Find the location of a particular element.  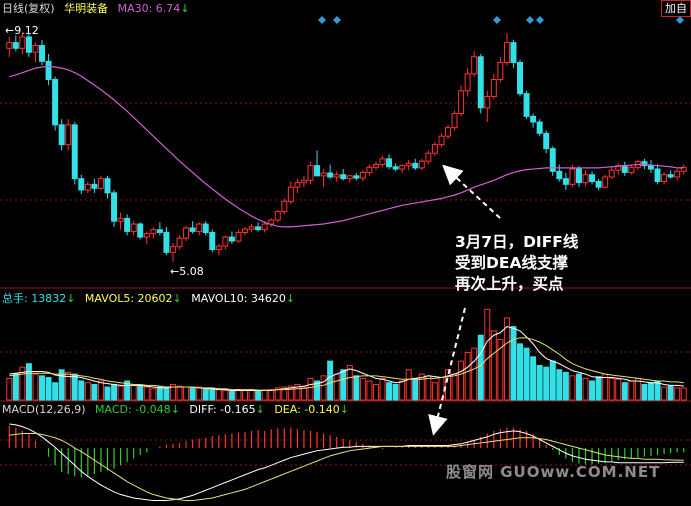

mavol5-value: MAVOL5: 20602↓ is located at coordinates (133, 298).